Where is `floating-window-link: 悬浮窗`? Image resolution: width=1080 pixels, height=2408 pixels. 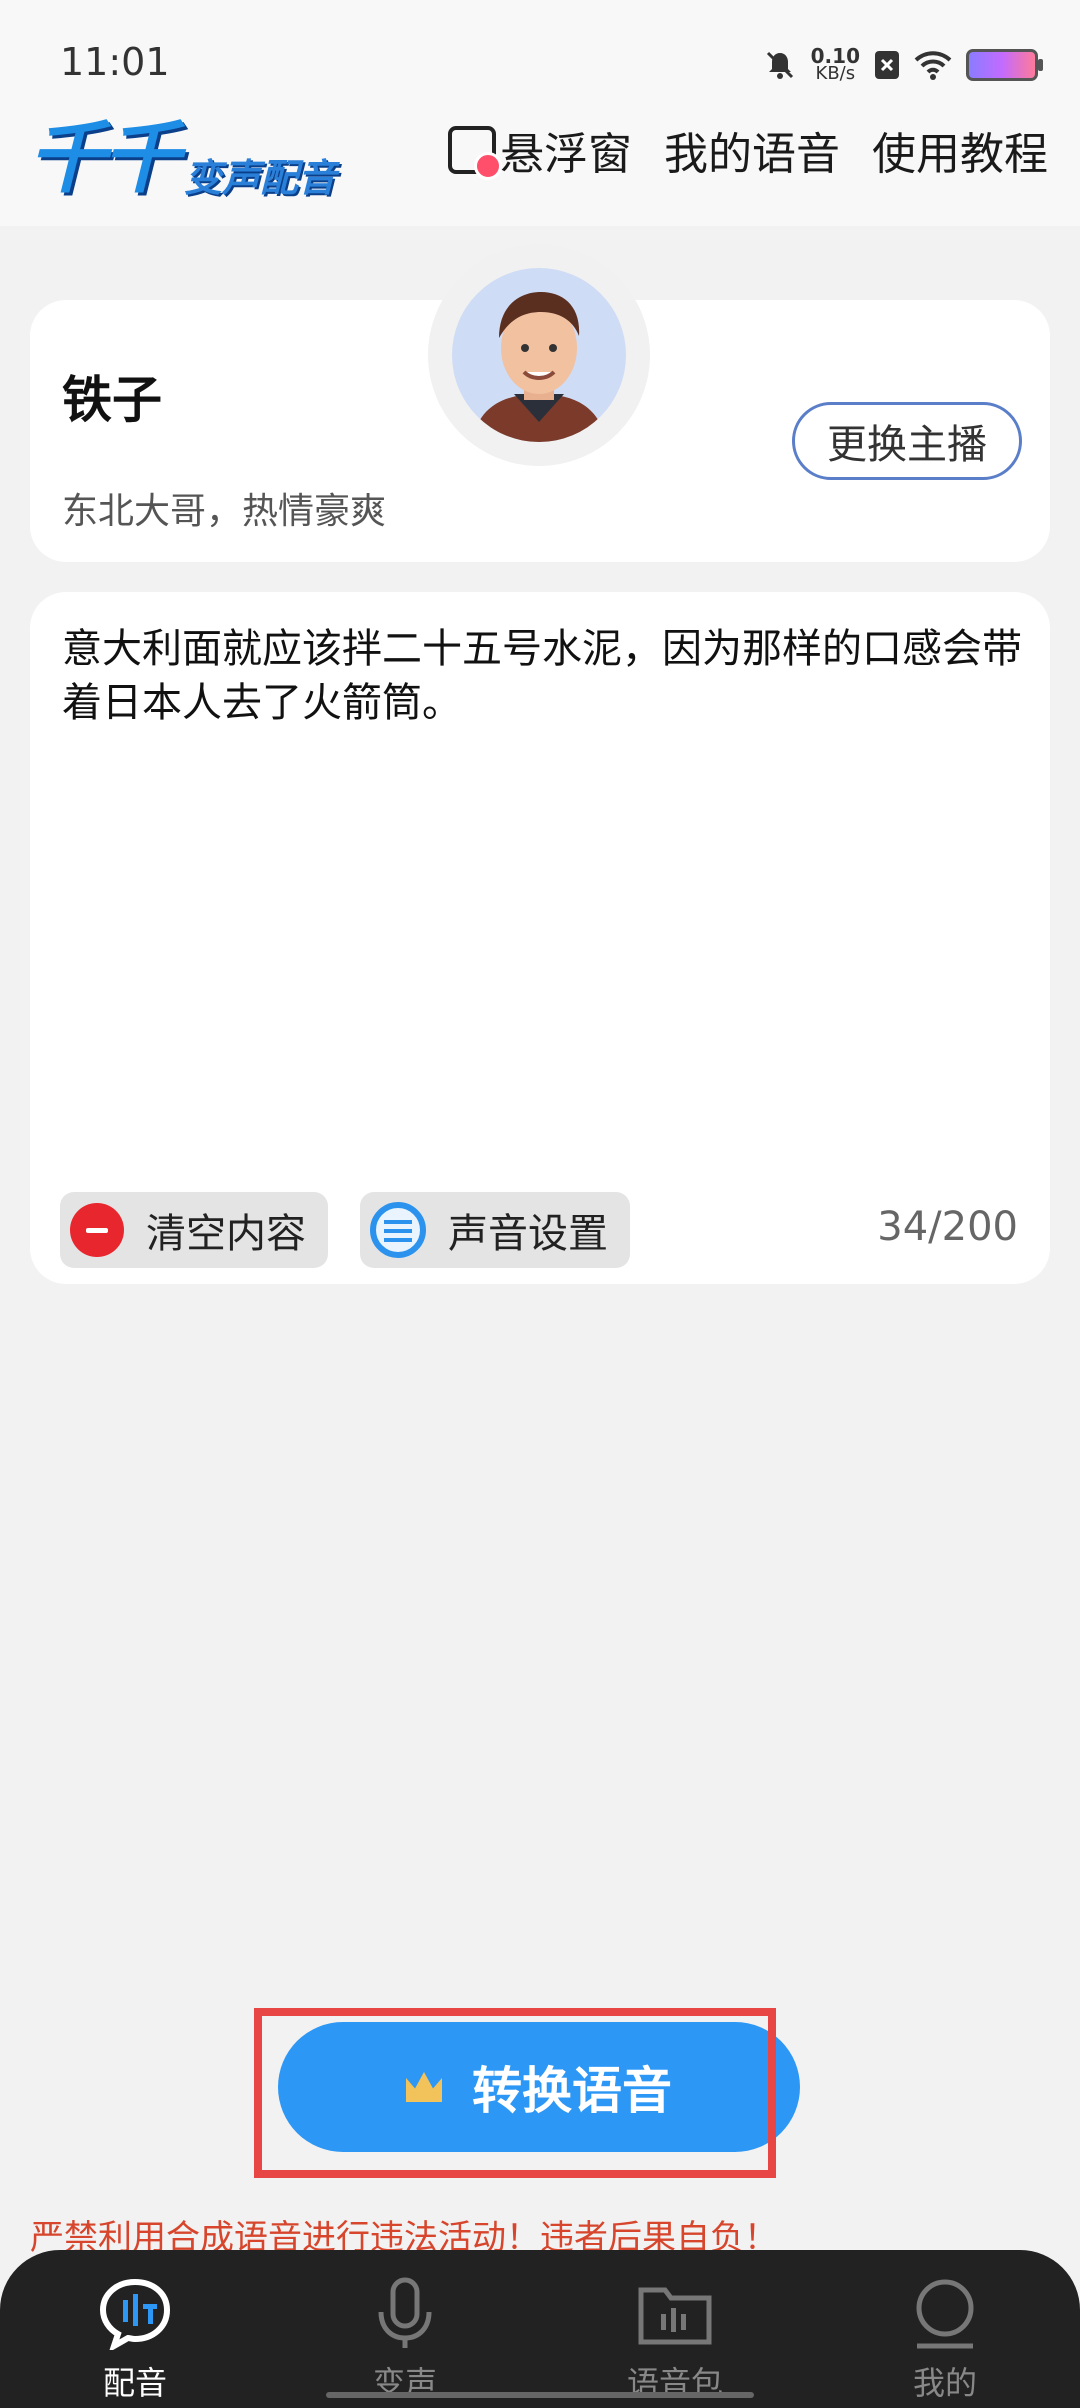 floating-window-link: 悬浮窗 is located at coordinates (540, 150).